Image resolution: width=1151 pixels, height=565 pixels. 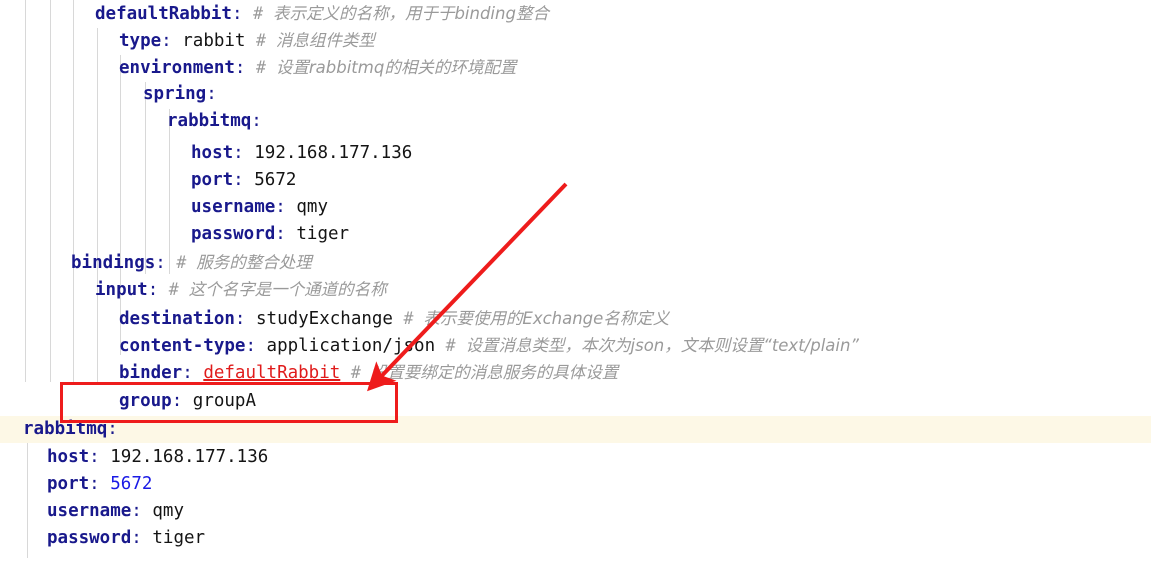 What do you see at coordinates (575, 67) in the screenshot?
I see `code-line: environment: # 设置rabbitmq的相关的环境配置` at bounding box center [575, 67].